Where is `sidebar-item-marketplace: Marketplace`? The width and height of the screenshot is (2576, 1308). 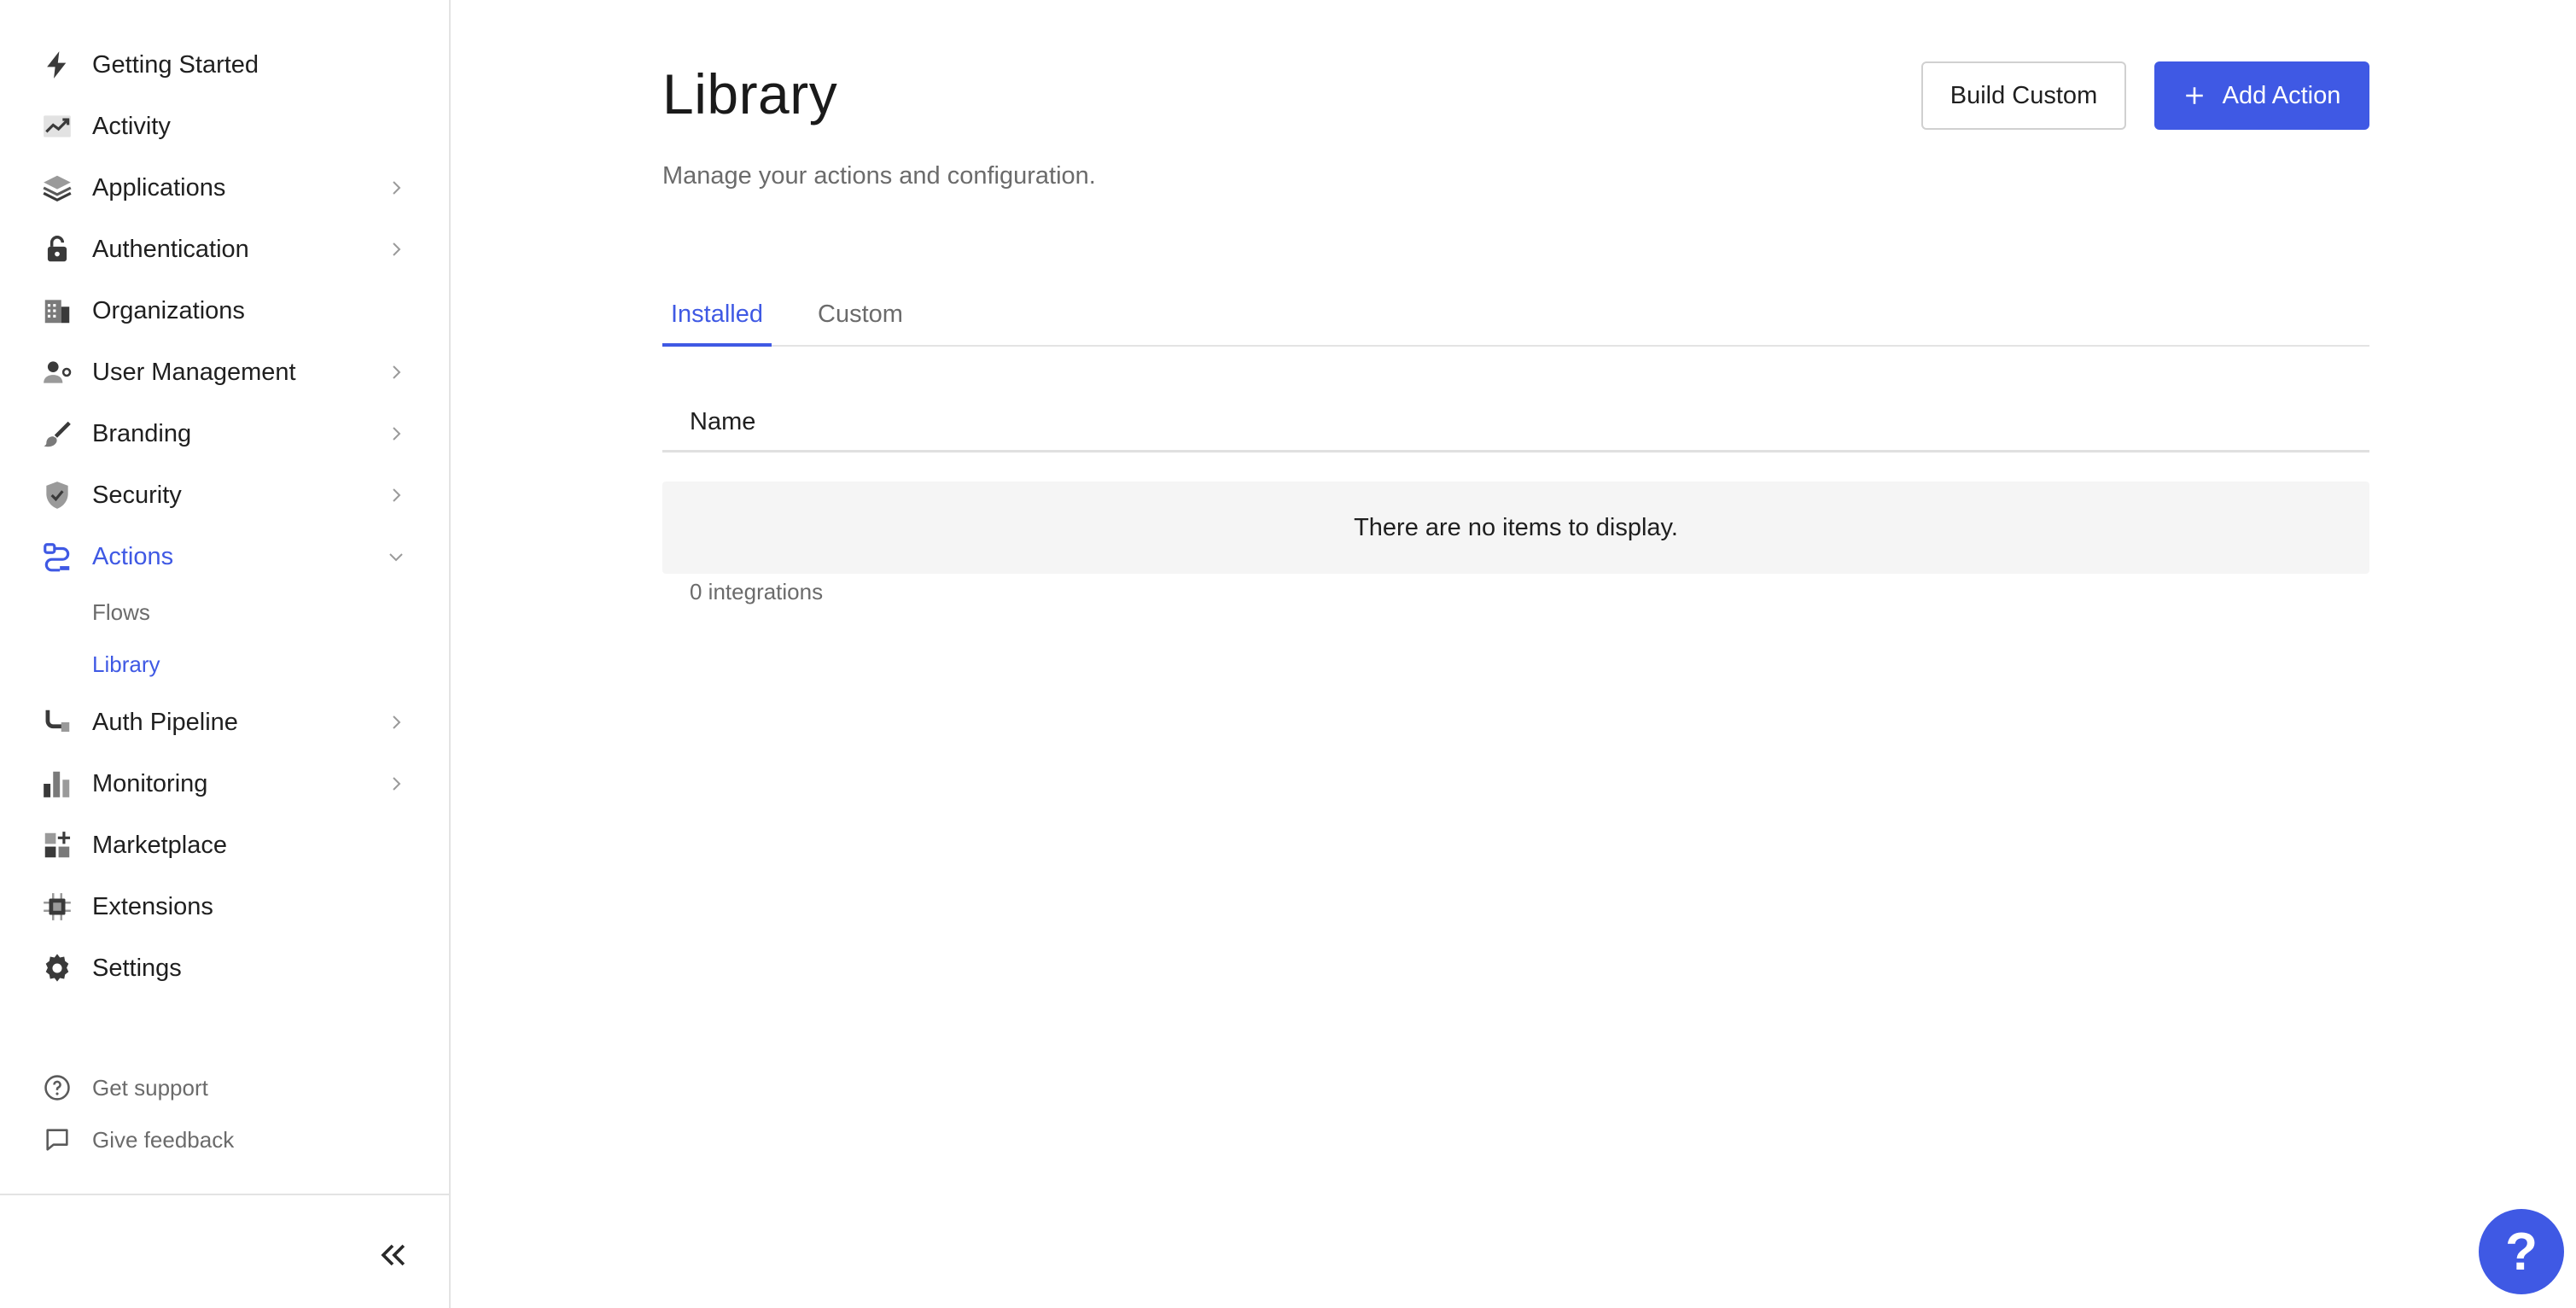
sidebar-item-marketplace: Marketplace is located at coordinates (224, 845).